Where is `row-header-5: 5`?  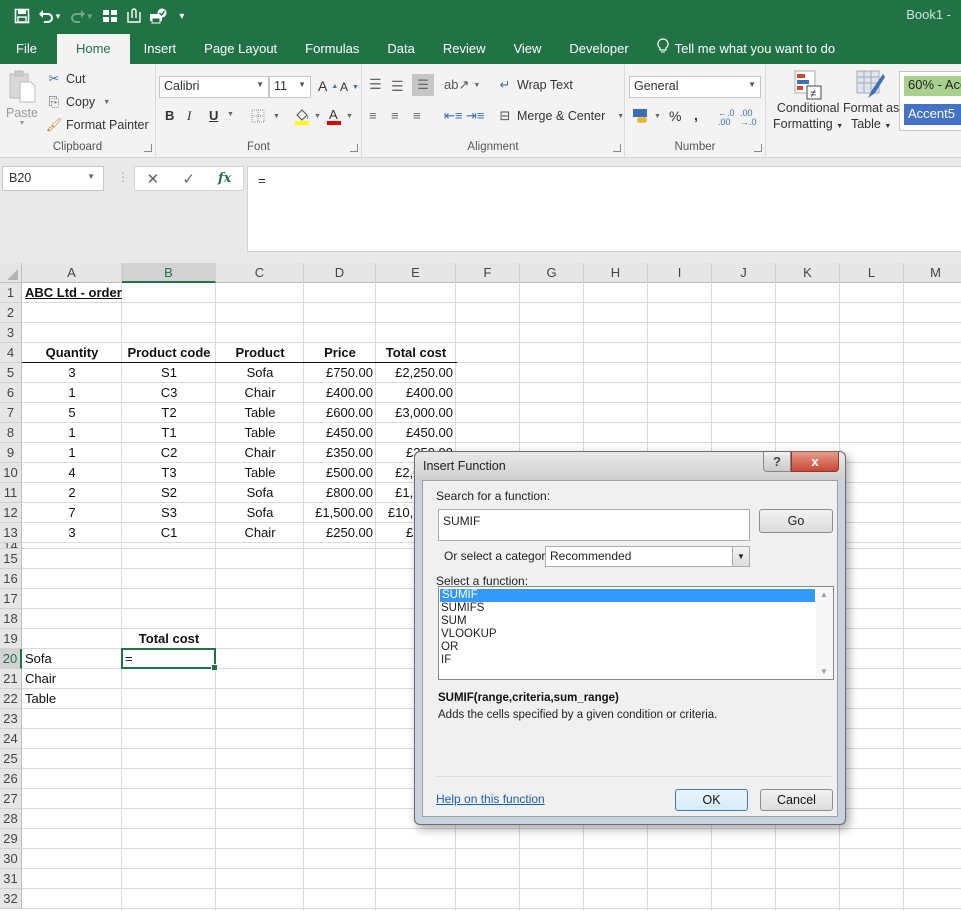
row-header-5: 5 is located at coordinates (11, 373).